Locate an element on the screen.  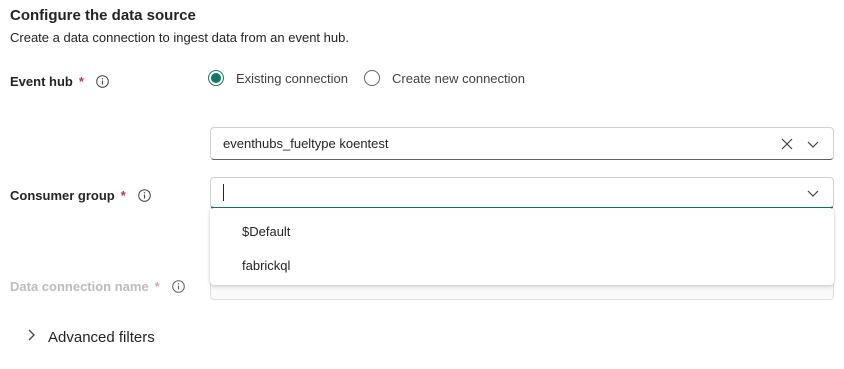
data-connection-name-label-text: Data connection name is located at coordinates (79, 286).